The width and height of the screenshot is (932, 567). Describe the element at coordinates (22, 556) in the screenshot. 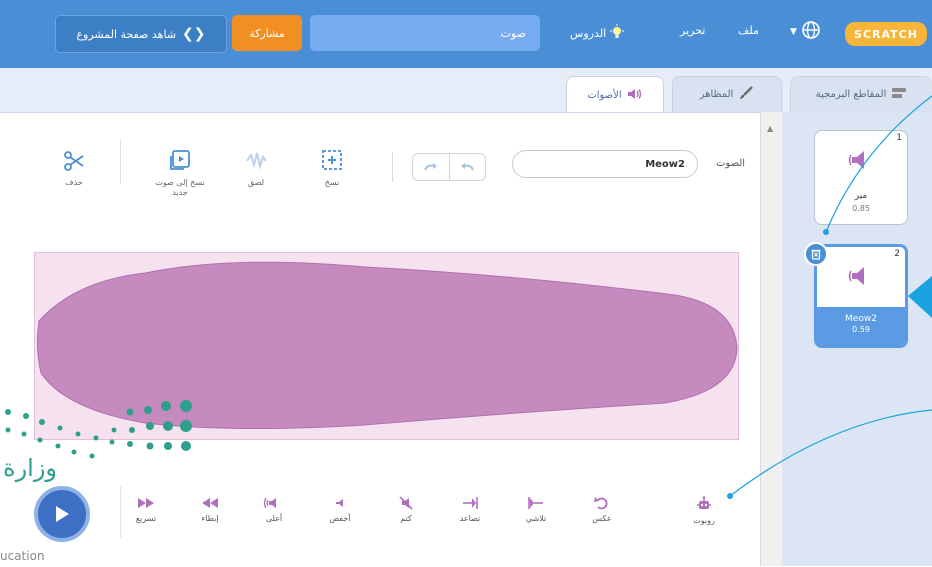

I see `ministry-watermark-subtext: ucation` at that location.